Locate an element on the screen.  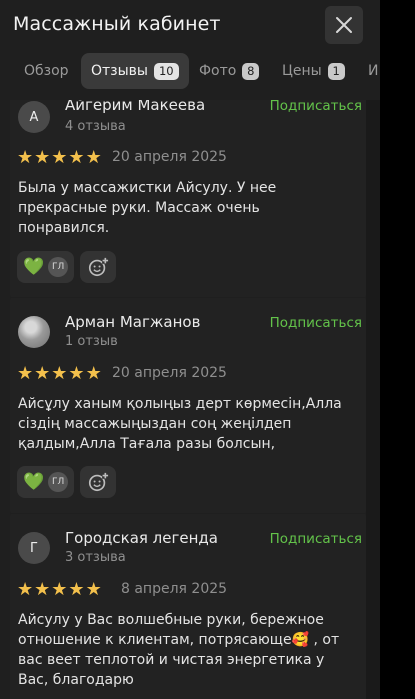
tab-photos: Фото 8 is located at coordinates (229, 71).